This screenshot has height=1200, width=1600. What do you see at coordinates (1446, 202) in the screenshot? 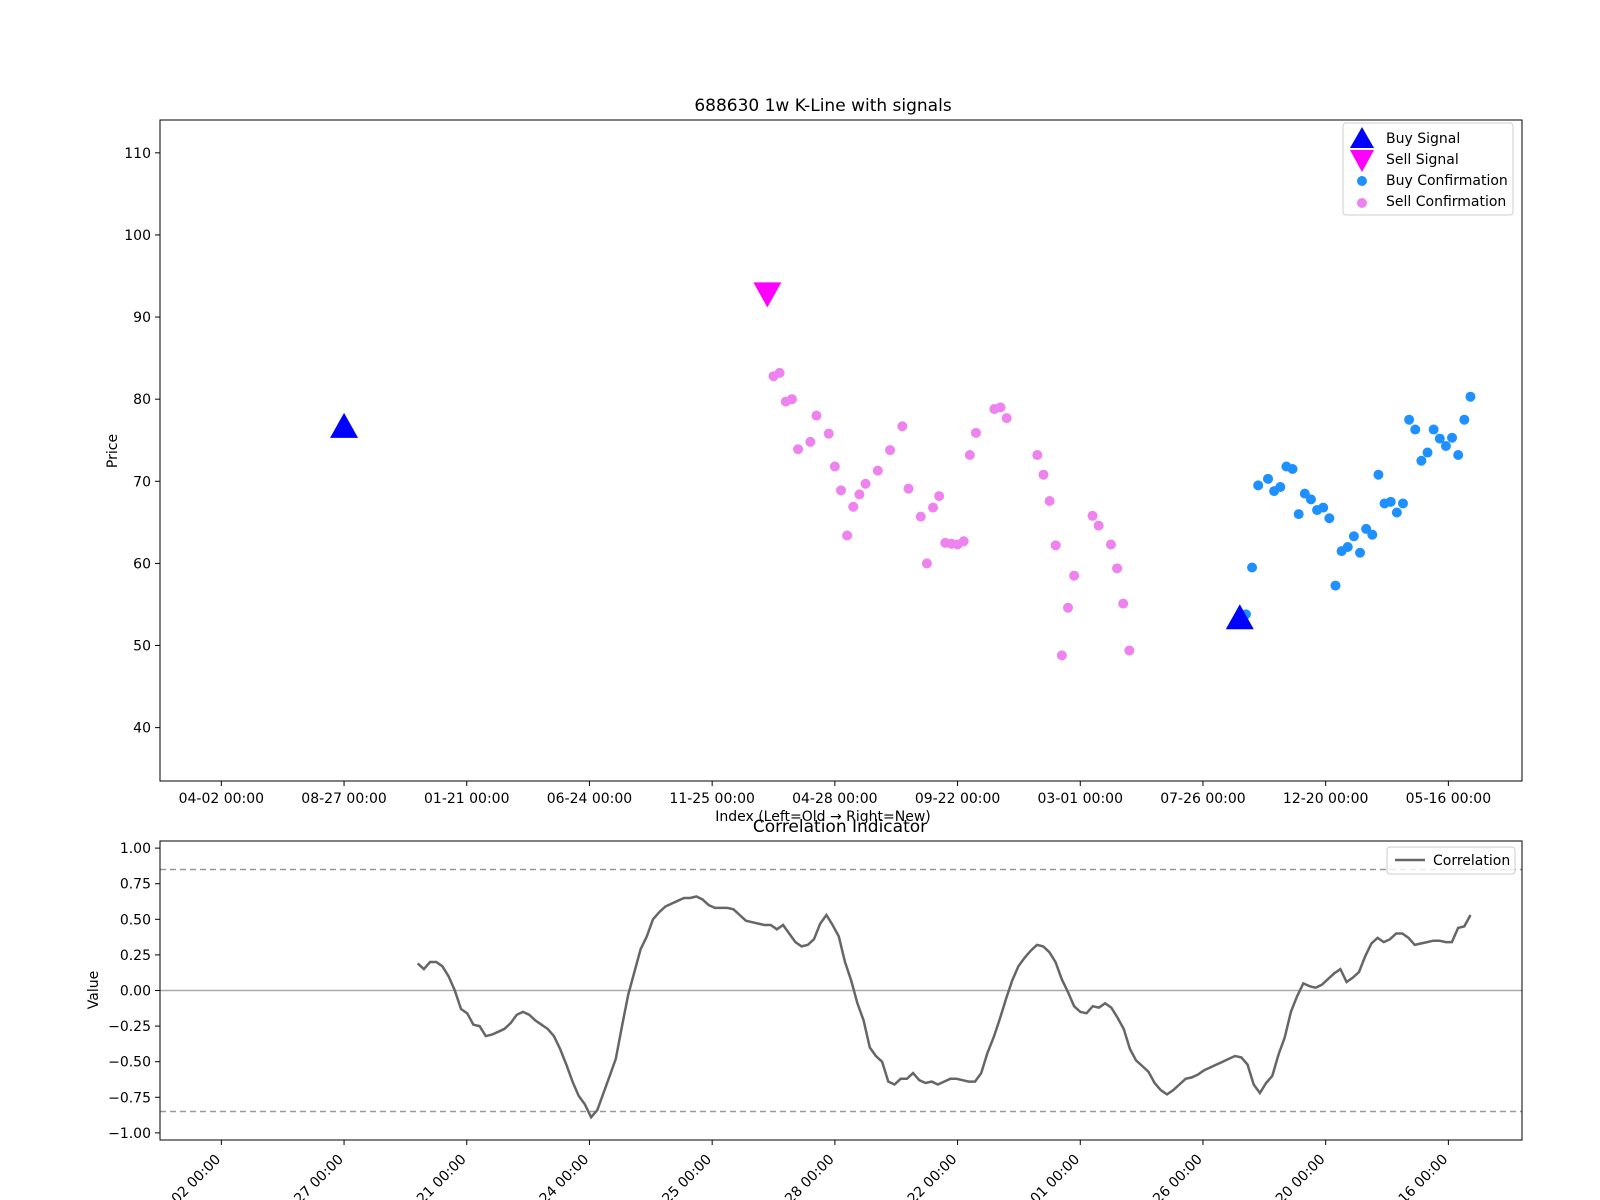
I see `legend-sell-confirmation: Sell Confirmation` at bounding box center [1446, 202].